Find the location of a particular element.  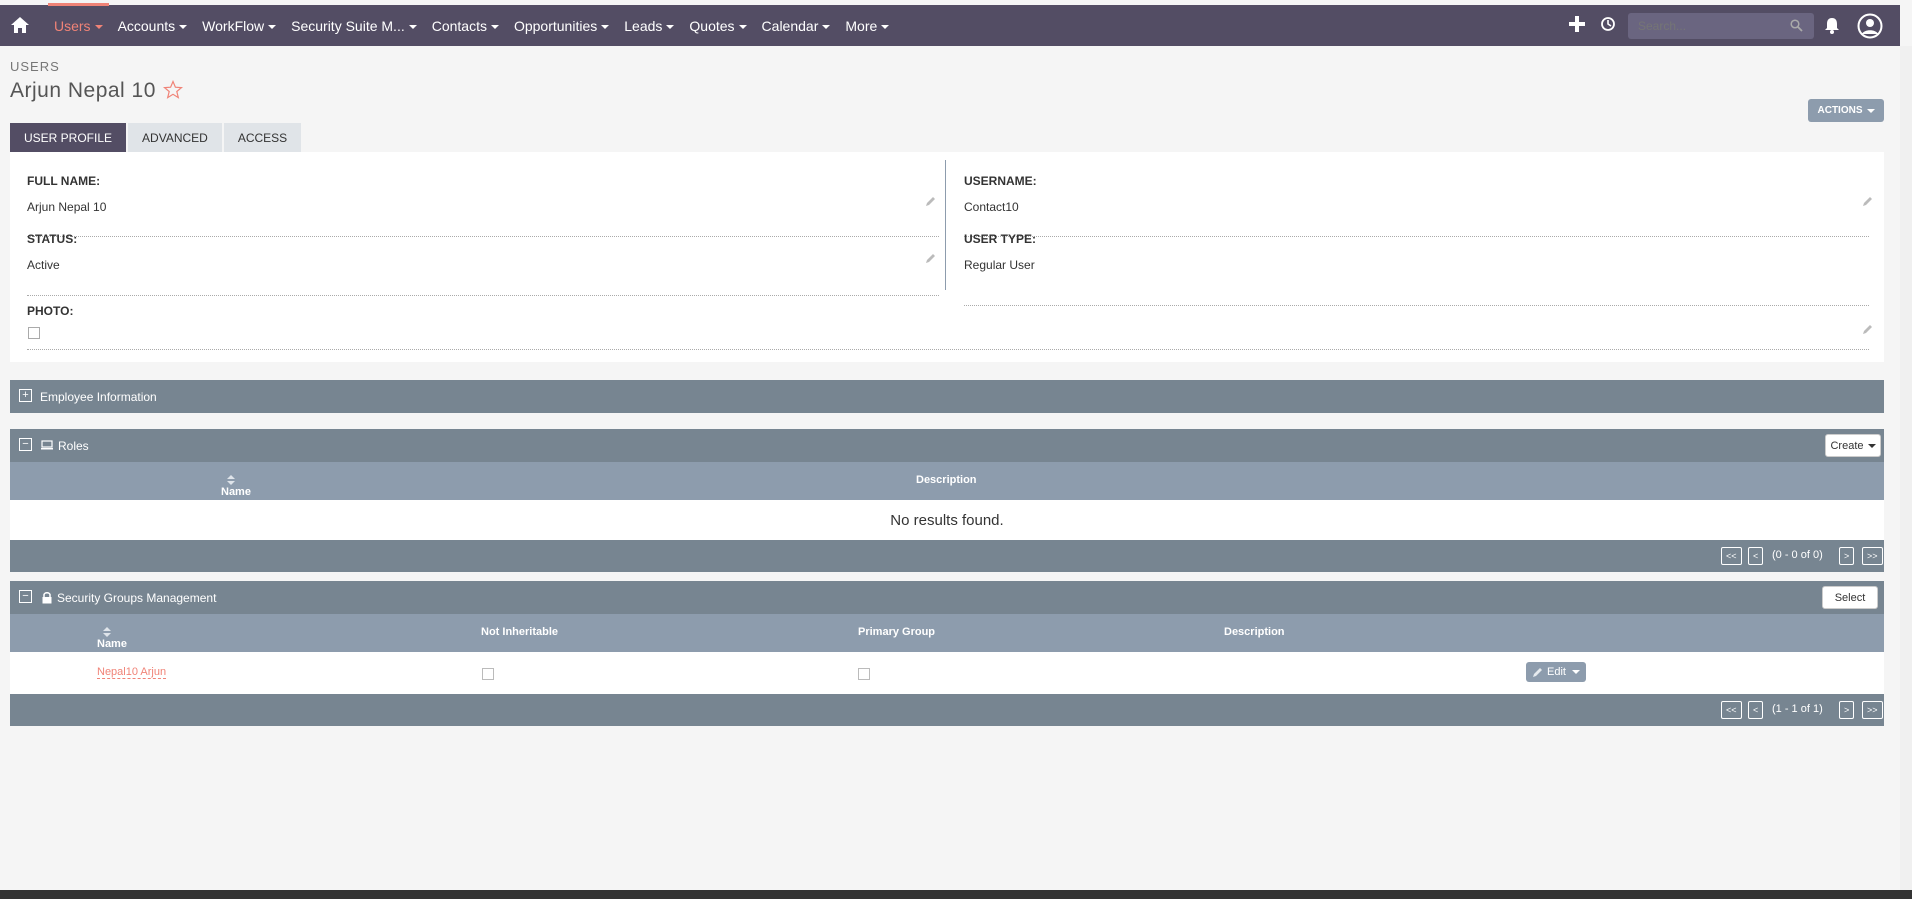

full-name-value: Arjun Nepal 10 is located at coordinates (483, 207).